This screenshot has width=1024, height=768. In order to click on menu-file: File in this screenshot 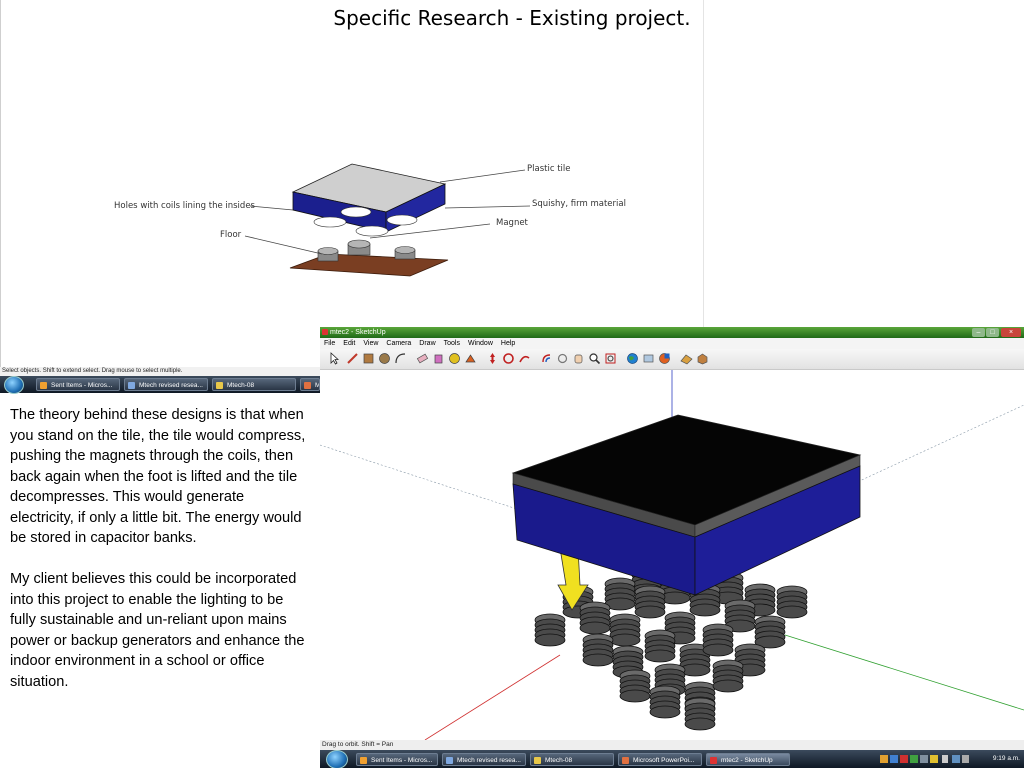, I will do `click(329, 343)`.